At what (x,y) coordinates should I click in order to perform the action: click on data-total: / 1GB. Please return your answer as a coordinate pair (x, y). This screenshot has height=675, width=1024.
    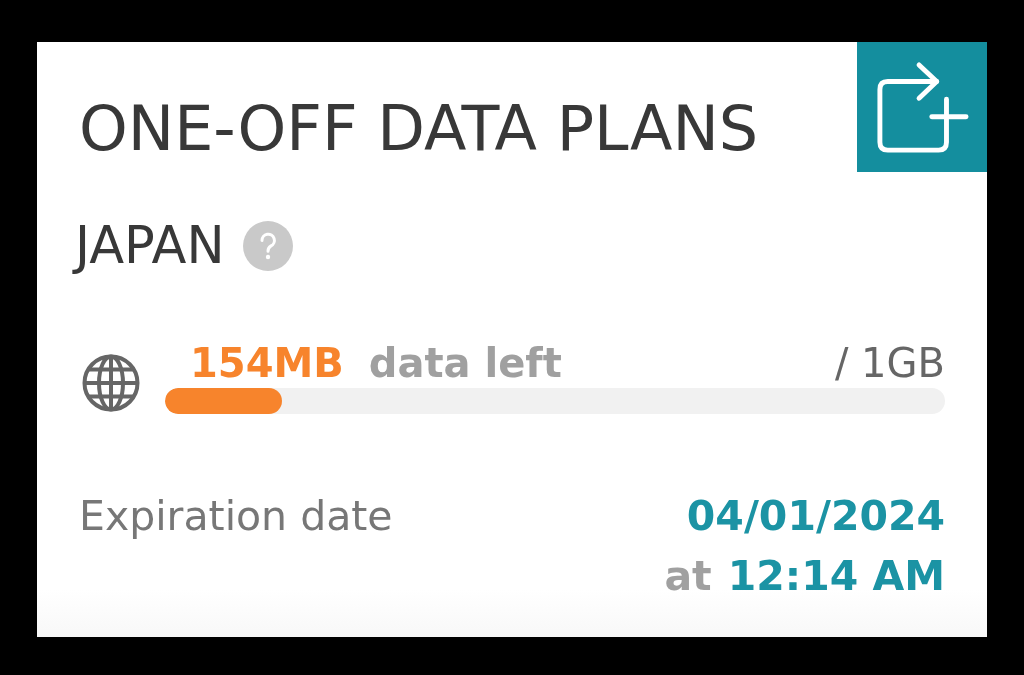
    Looking at the image, I should click on (889, 363).